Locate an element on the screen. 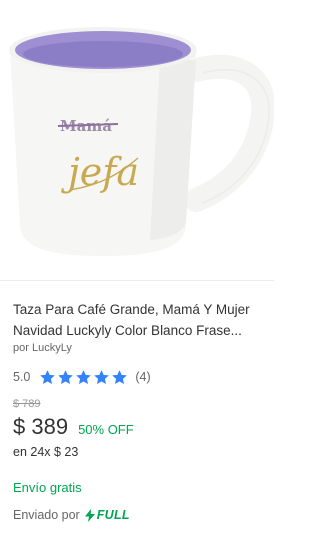 This screenshot has width=320, height=534. rating-stars is located at coordinates (84, 377).